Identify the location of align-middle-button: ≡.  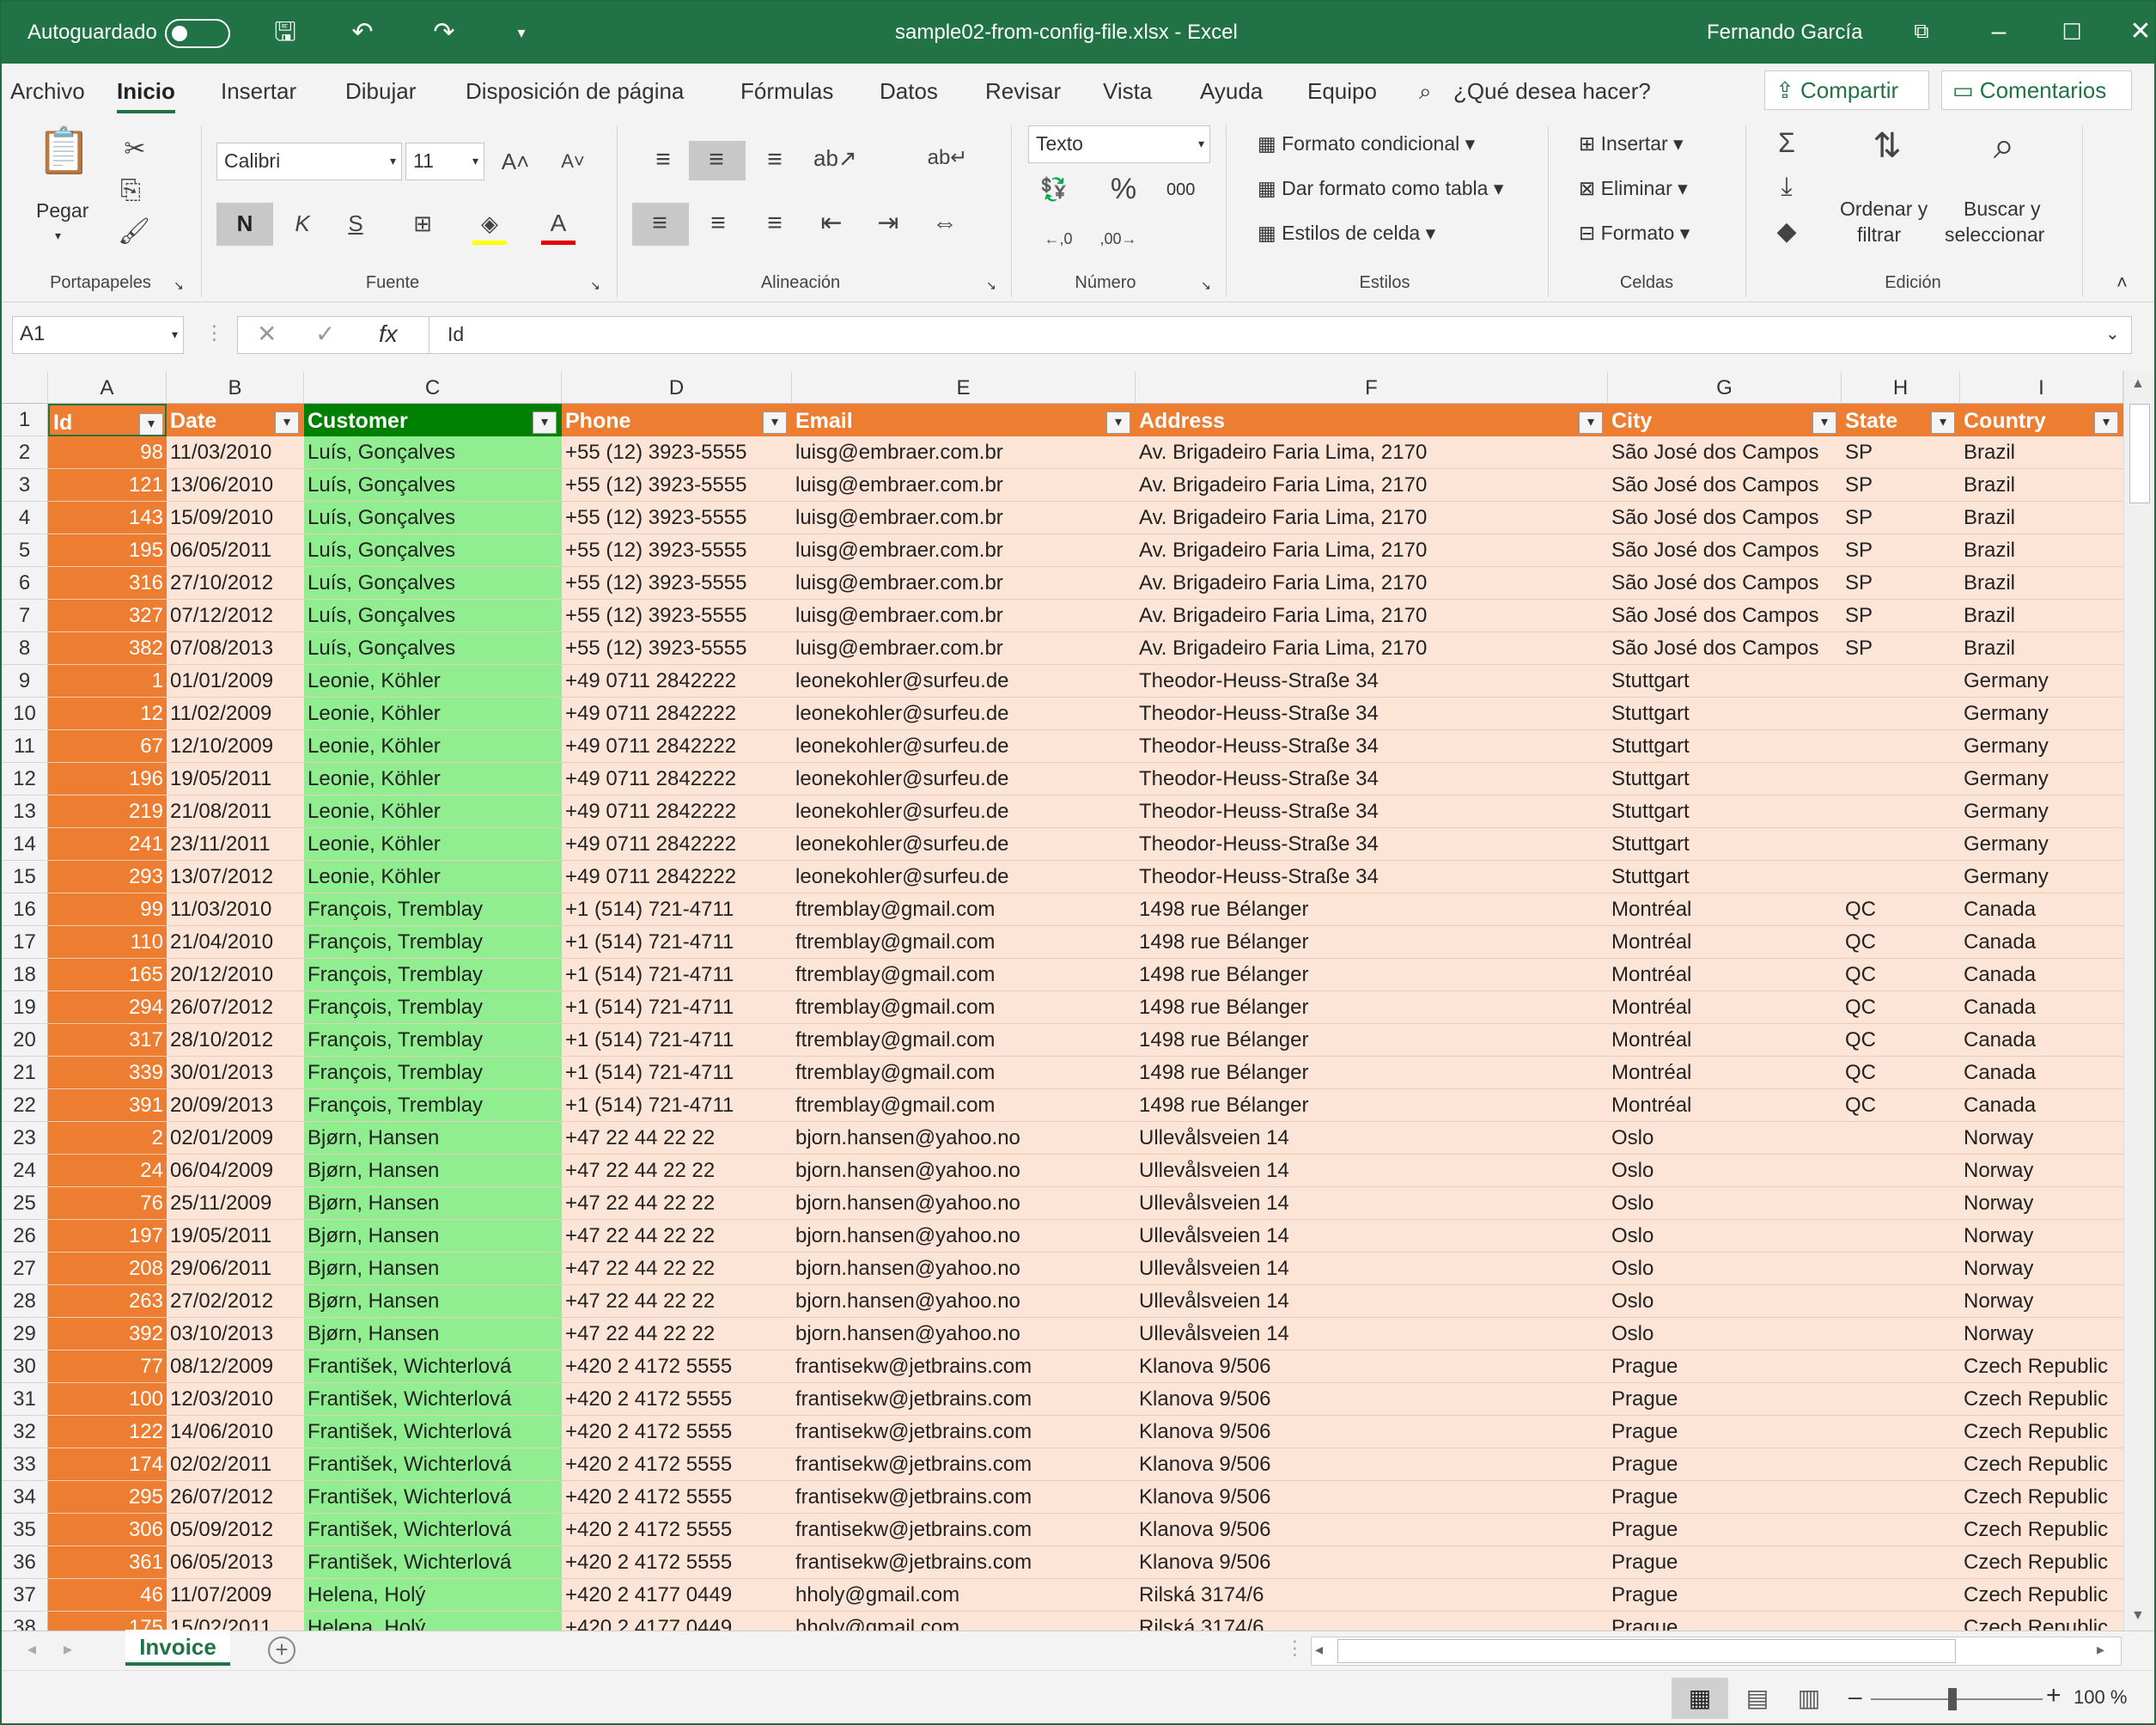
(717, 160).